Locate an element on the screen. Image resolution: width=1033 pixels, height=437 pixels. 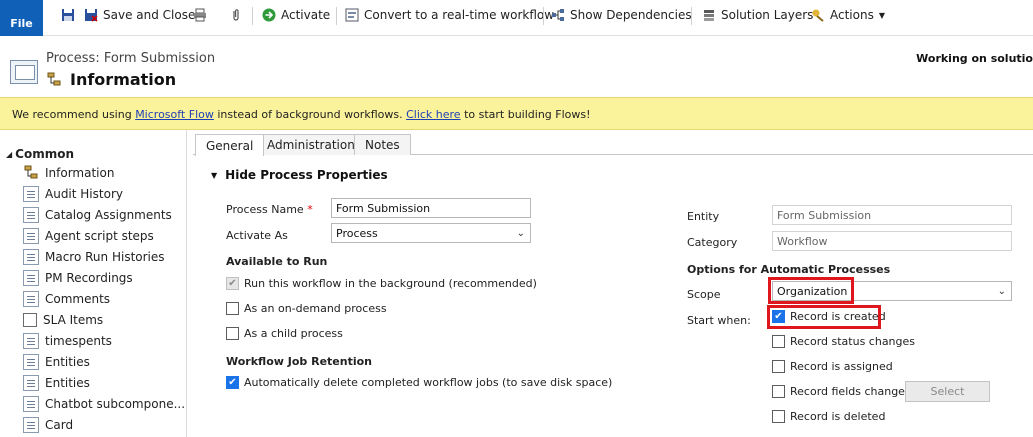
convert-icon is located at coordinates (352, 15).